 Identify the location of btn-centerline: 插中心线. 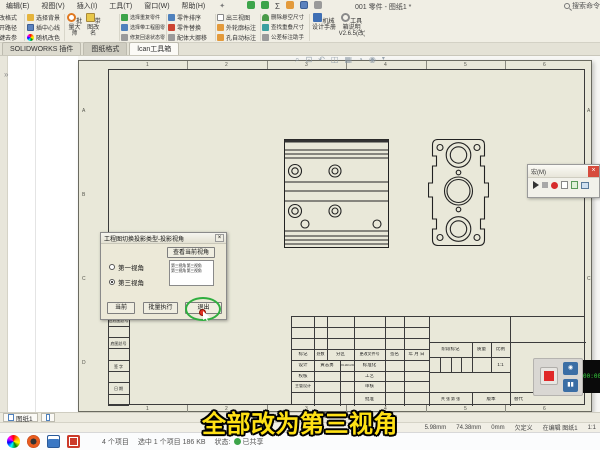
(45, 27).